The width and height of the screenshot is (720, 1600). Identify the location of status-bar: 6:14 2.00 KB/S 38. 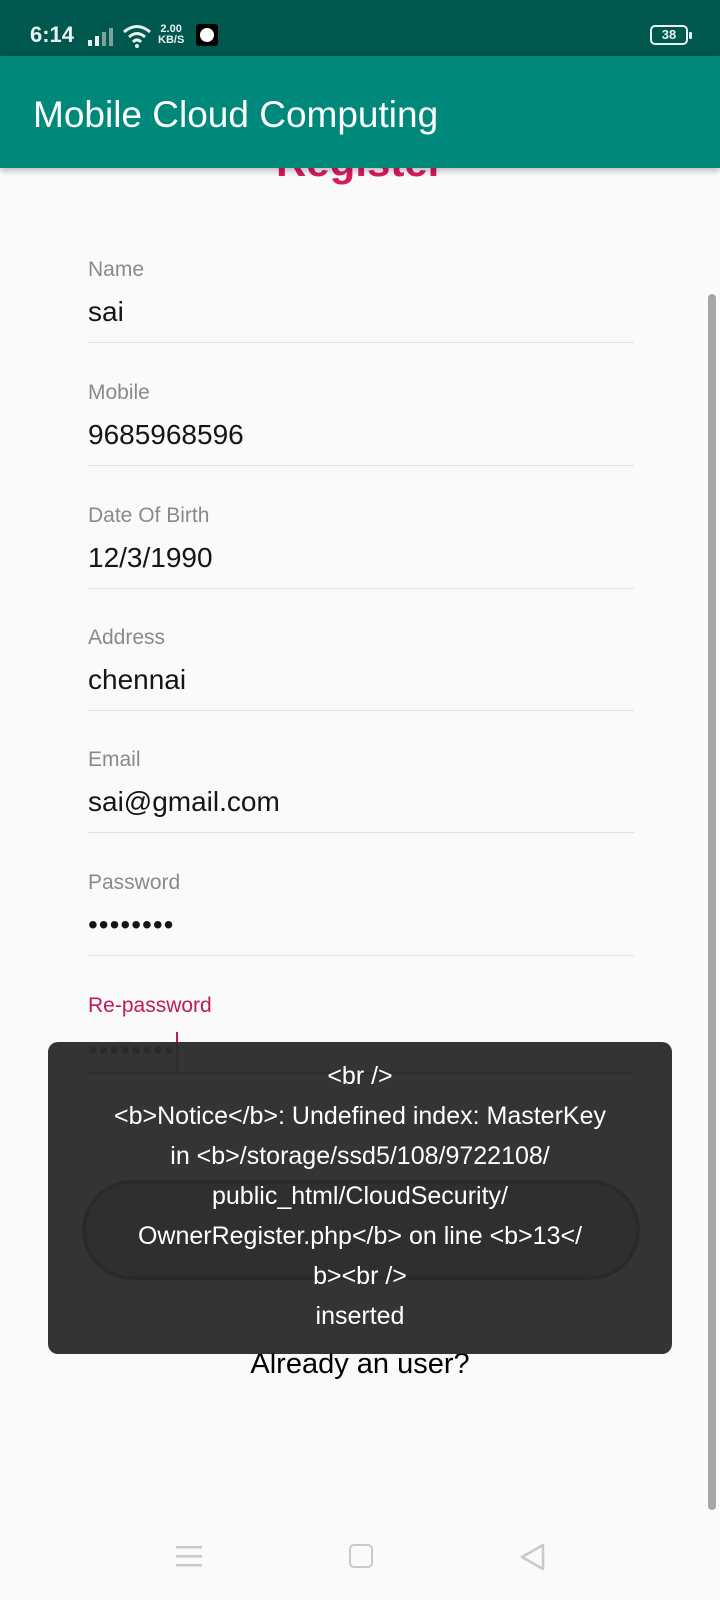
(360, 28).